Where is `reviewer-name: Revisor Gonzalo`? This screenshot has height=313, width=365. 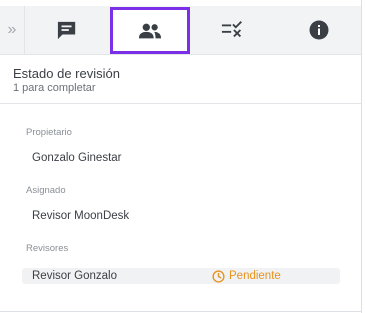 reviewer-name: Revisor Gonzalo is located at coordinates (75, 276).